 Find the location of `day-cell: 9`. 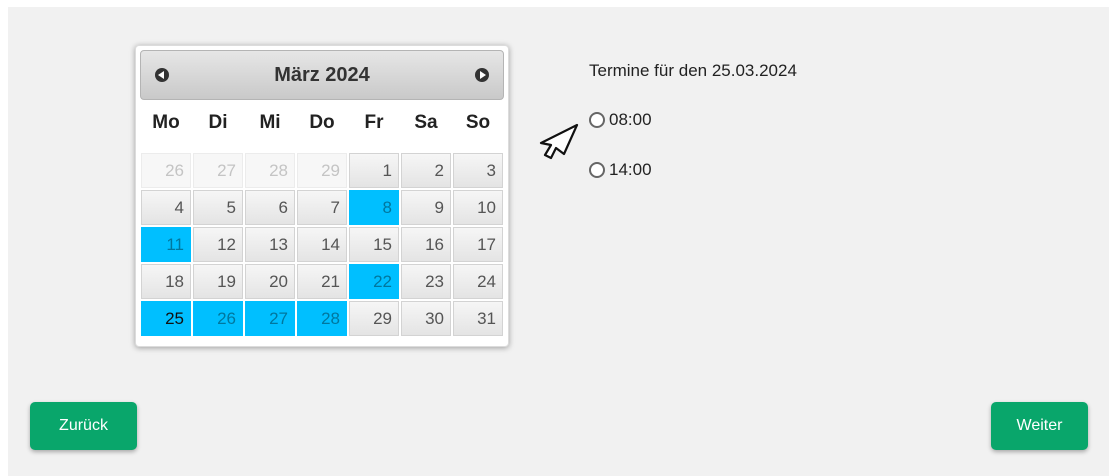

day-cell: 9 is located at coordinates (426, 207).